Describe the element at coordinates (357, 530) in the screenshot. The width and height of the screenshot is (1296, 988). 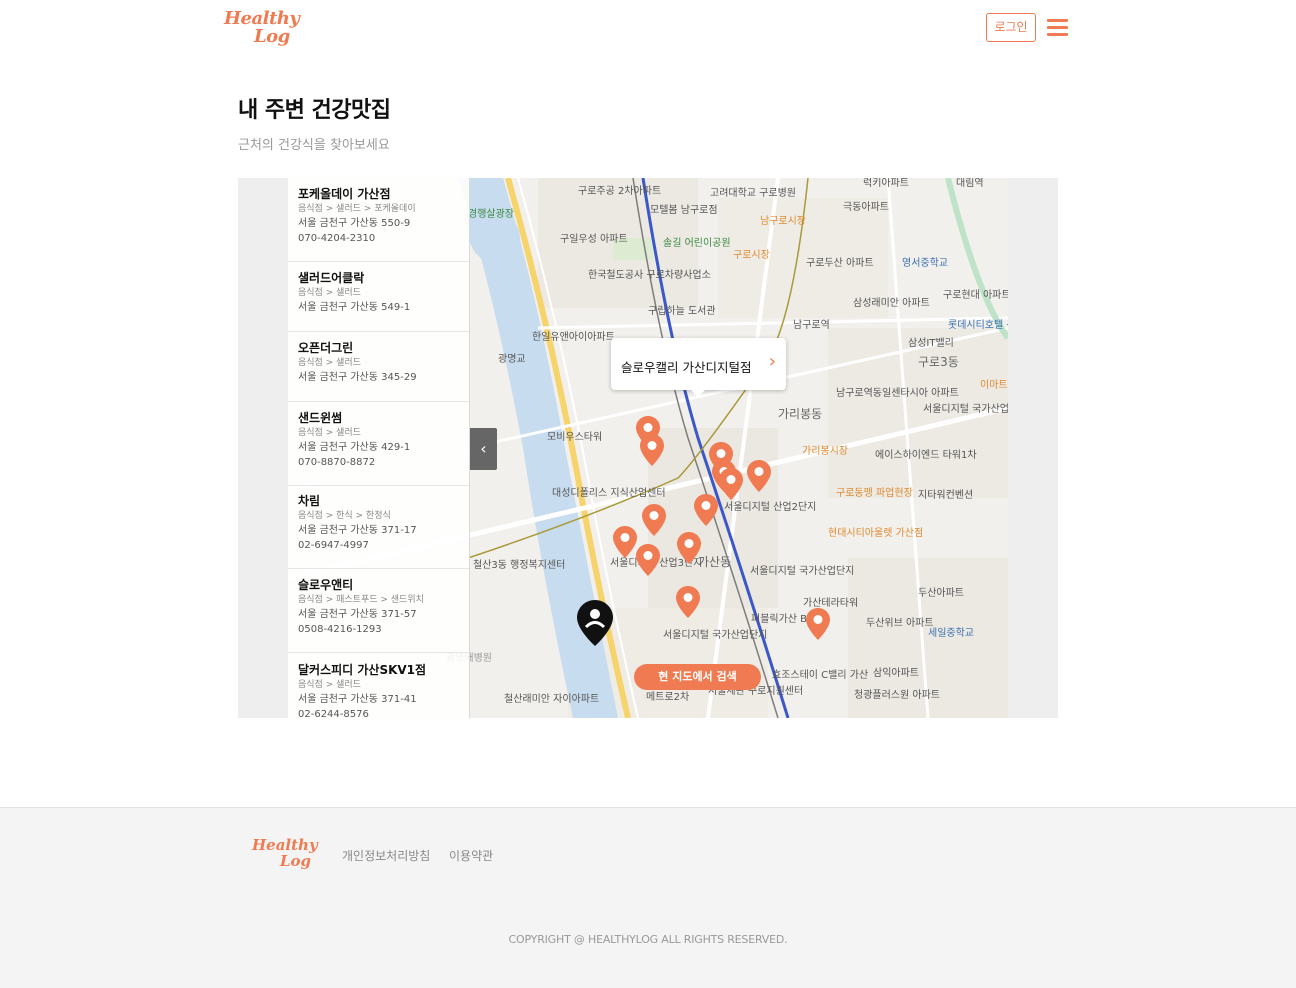
I see `restaurant-address: 서울 금천구 가산동 371-17` at that location.